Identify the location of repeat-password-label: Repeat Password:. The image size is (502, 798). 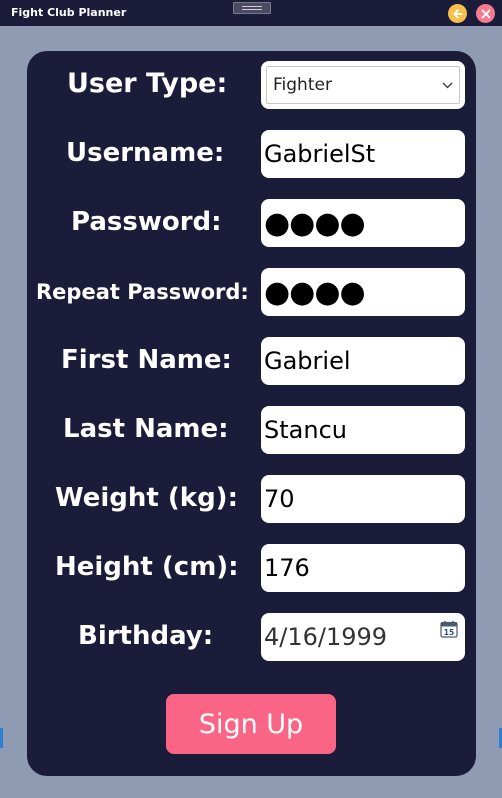
(142, 292).